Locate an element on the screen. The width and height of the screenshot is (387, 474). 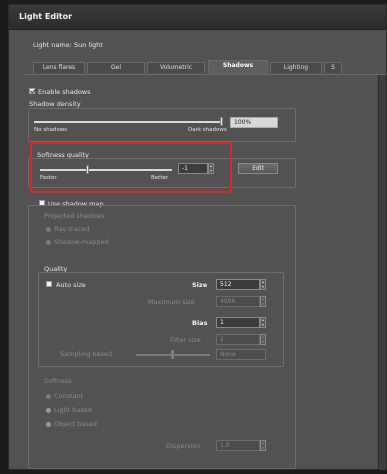
object-based-radio is located at coordinates (48, 424).